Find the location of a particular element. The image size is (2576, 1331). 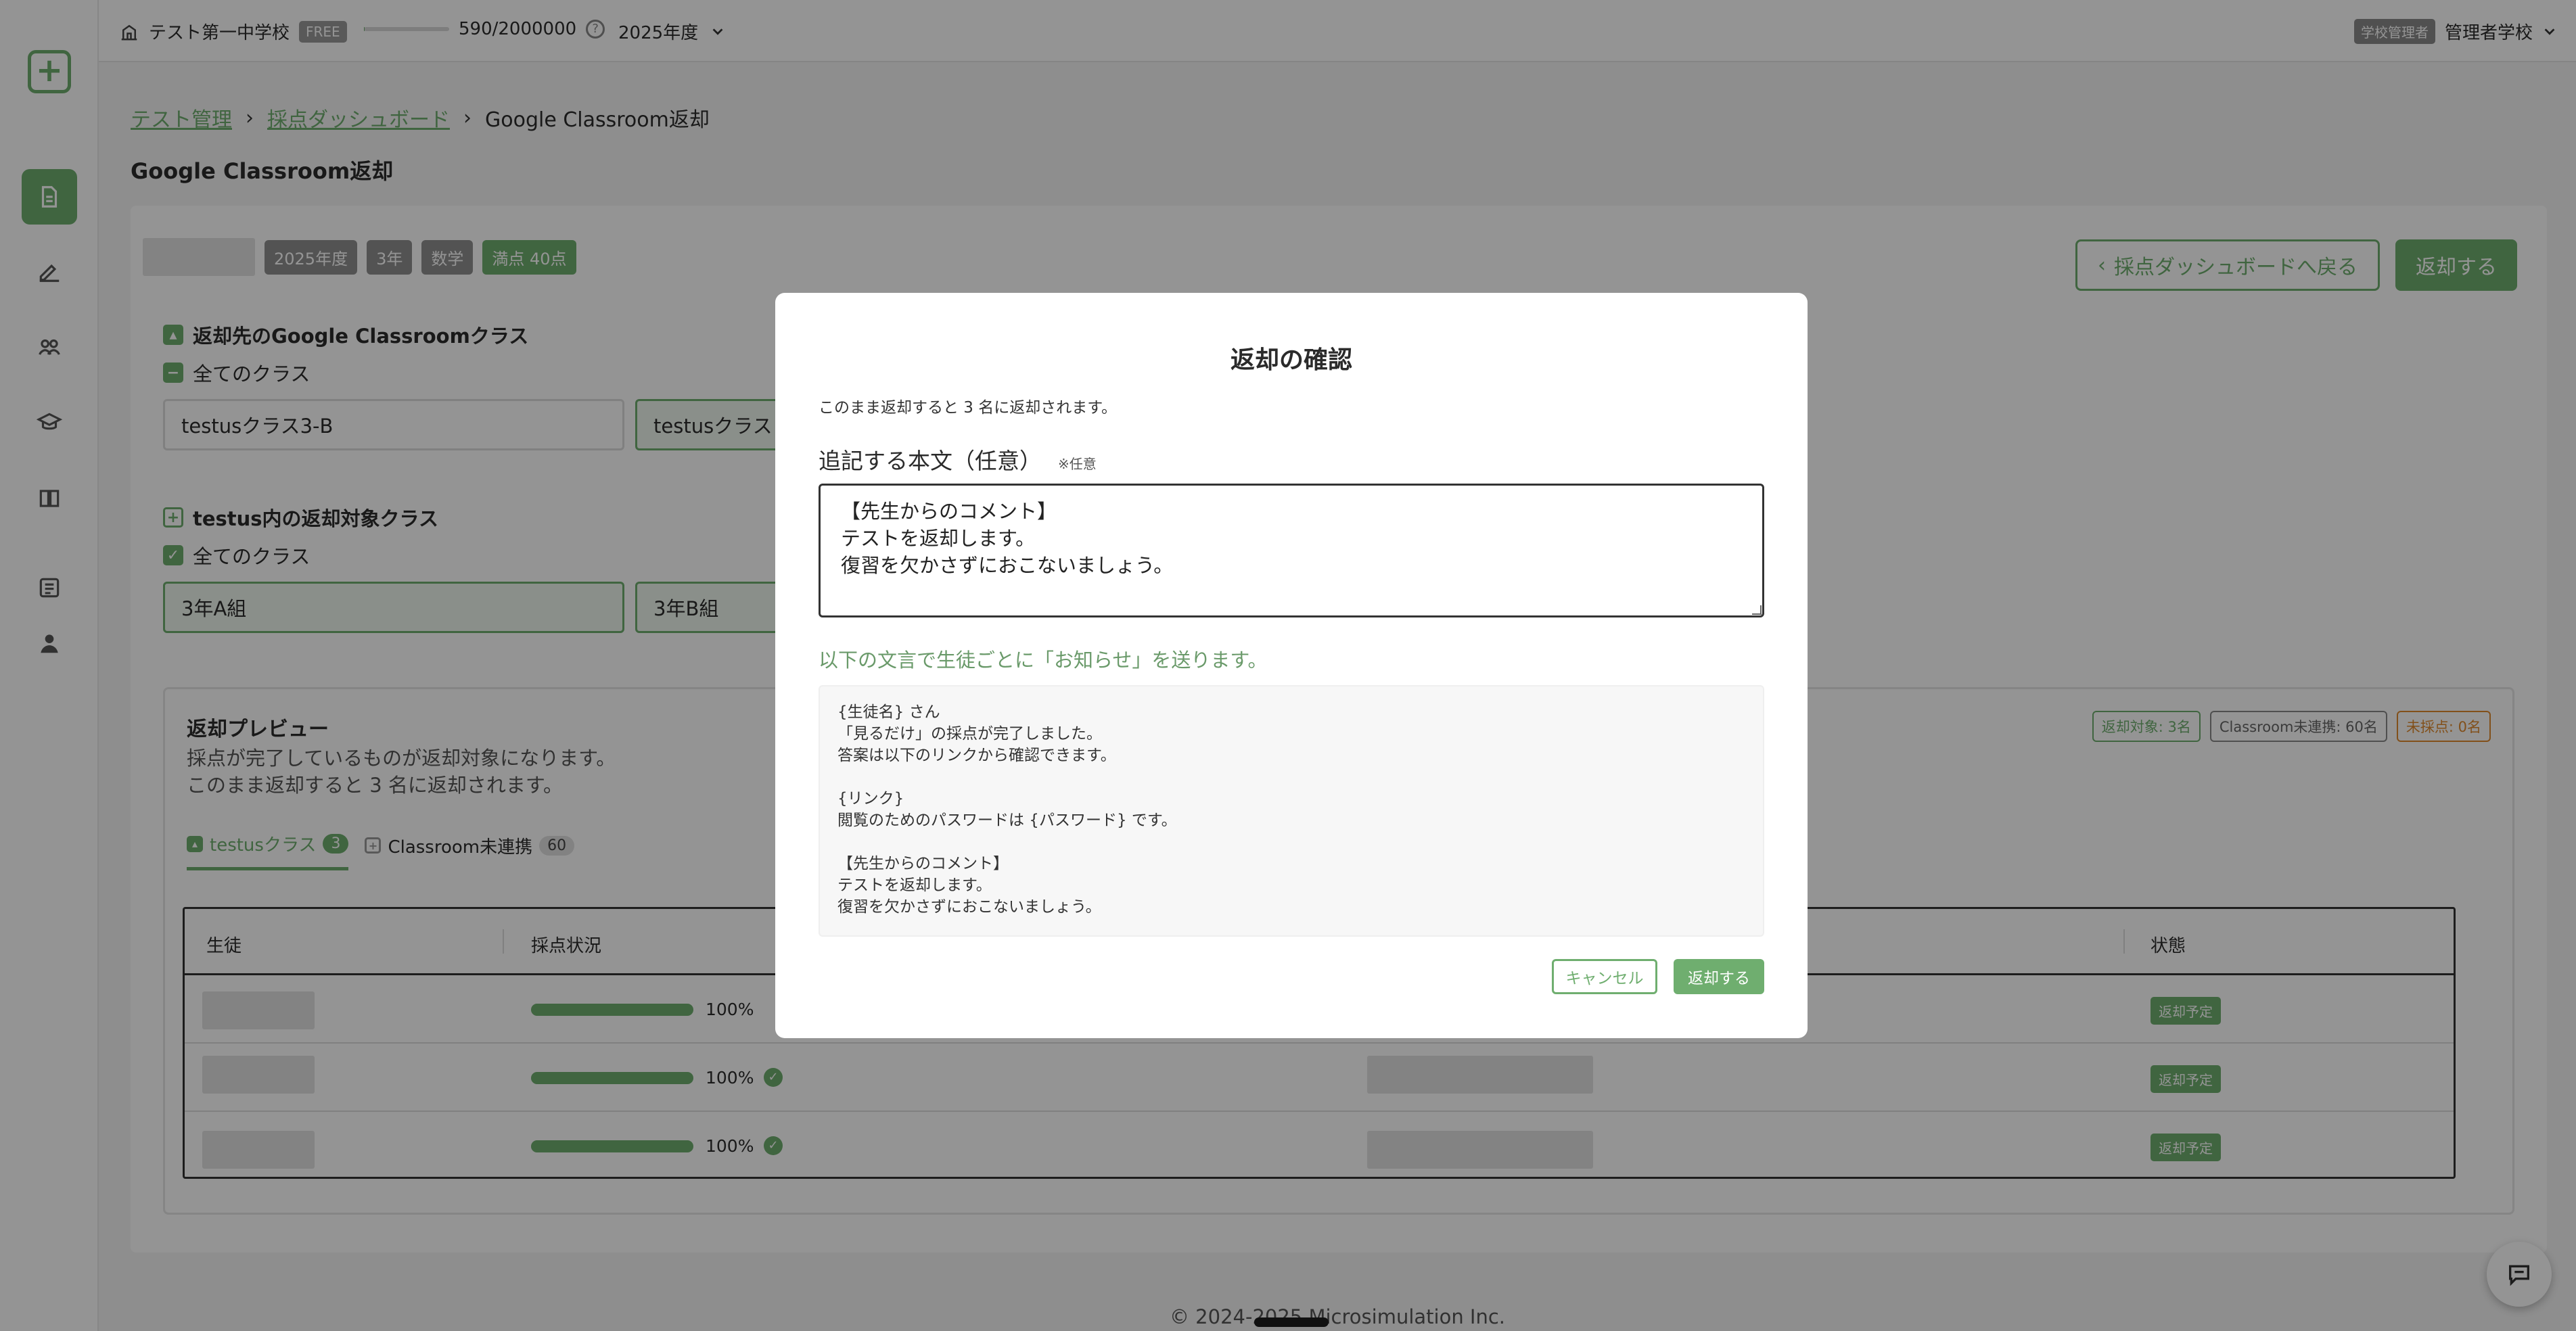

dialog-intro: このまま返却すると 3 名に返却されます。 is located at coordinates (968, 408).